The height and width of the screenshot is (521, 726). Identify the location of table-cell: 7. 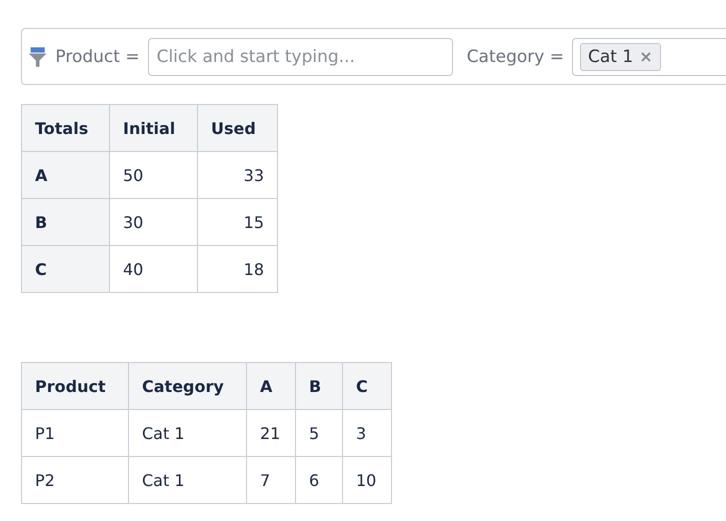
(271, 480).